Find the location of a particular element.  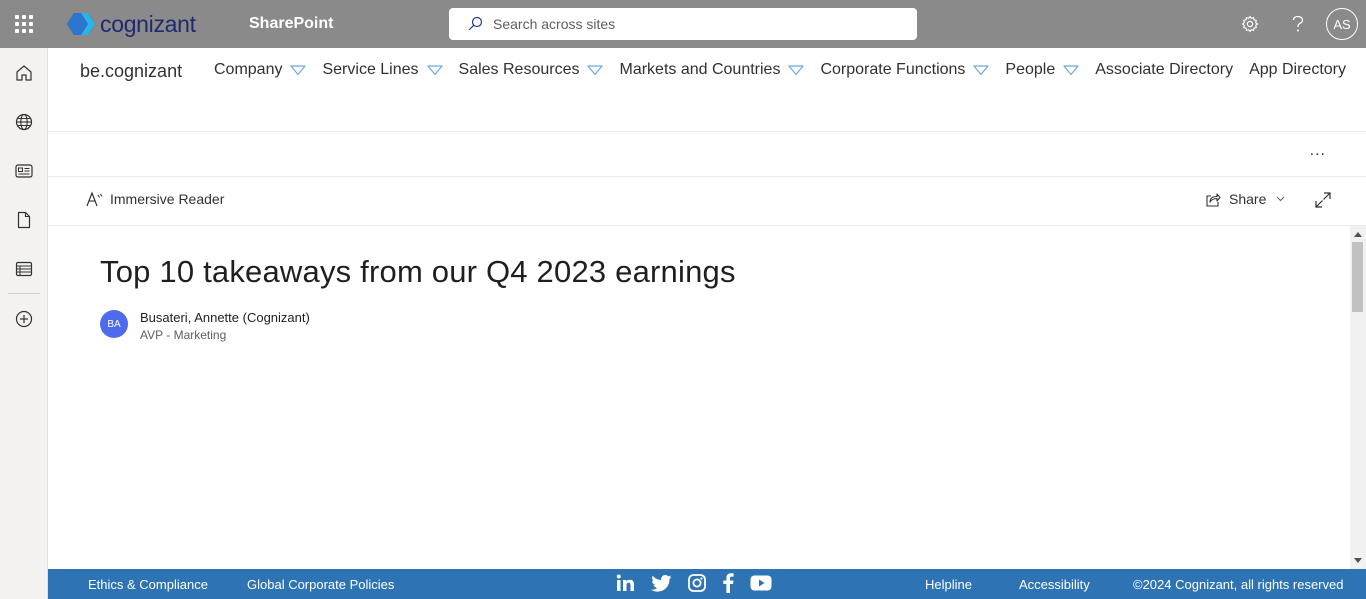

author-role: AVP - Marketing is located at coordinates (183, 335).